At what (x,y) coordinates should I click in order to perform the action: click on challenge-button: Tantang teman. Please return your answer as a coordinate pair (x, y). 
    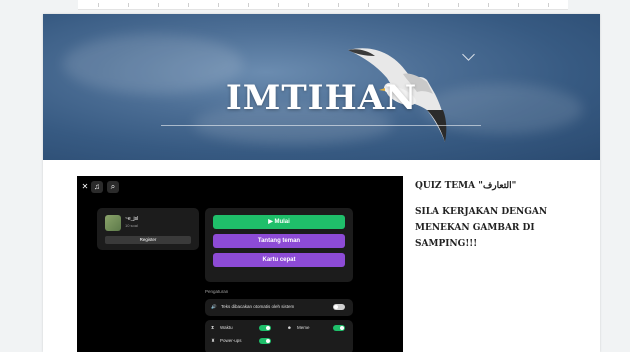
    Looking at the image, I should click on (279, 241).